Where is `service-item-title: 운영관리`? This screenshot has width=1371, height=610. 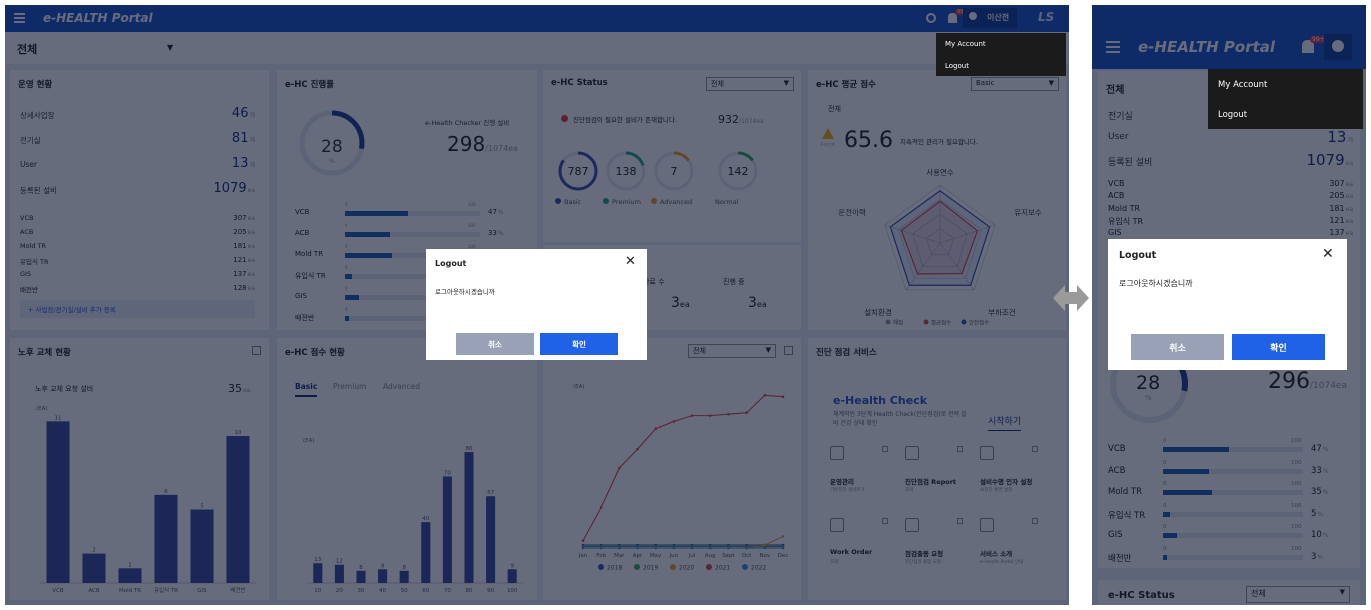
service-item-title: 운영관리 is located at coordinates (842, 481).